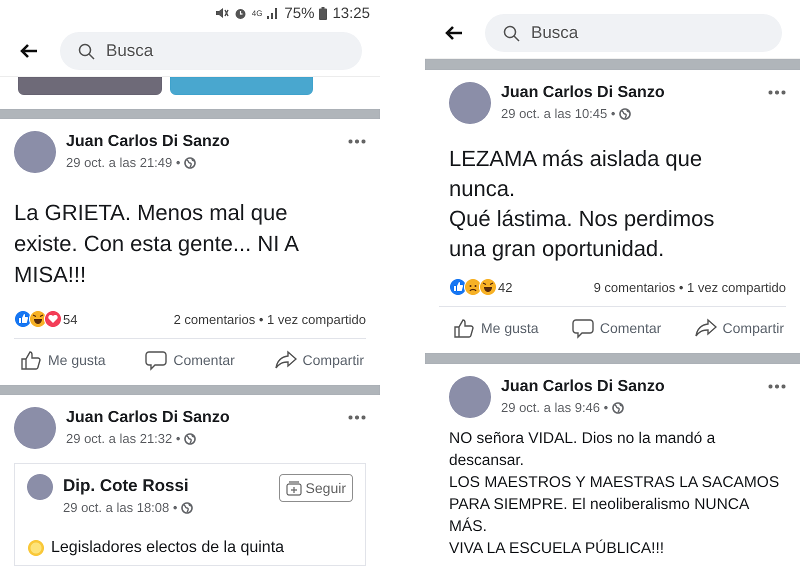 The width and height of the screenshot is (800, 579). What do you see at coordinates (505, 287) in the screenshot?
I see `reaction-count: 42` at bounding box center [505, 287].